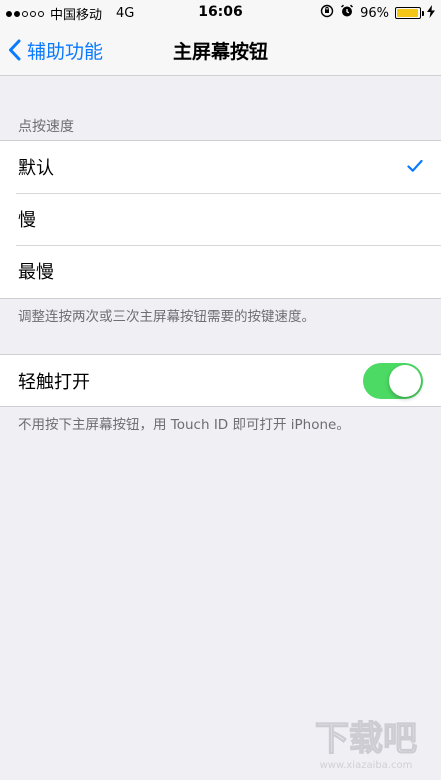 This screenshot has height=780, width=441. What do you see at coordinates (184, 425) in the screenshot?
I see `rest-to-open-footer: 不用按下主屏幕按钮，用 Touch ID 即可打开 iPhone。` at bounding box center [184, 425].